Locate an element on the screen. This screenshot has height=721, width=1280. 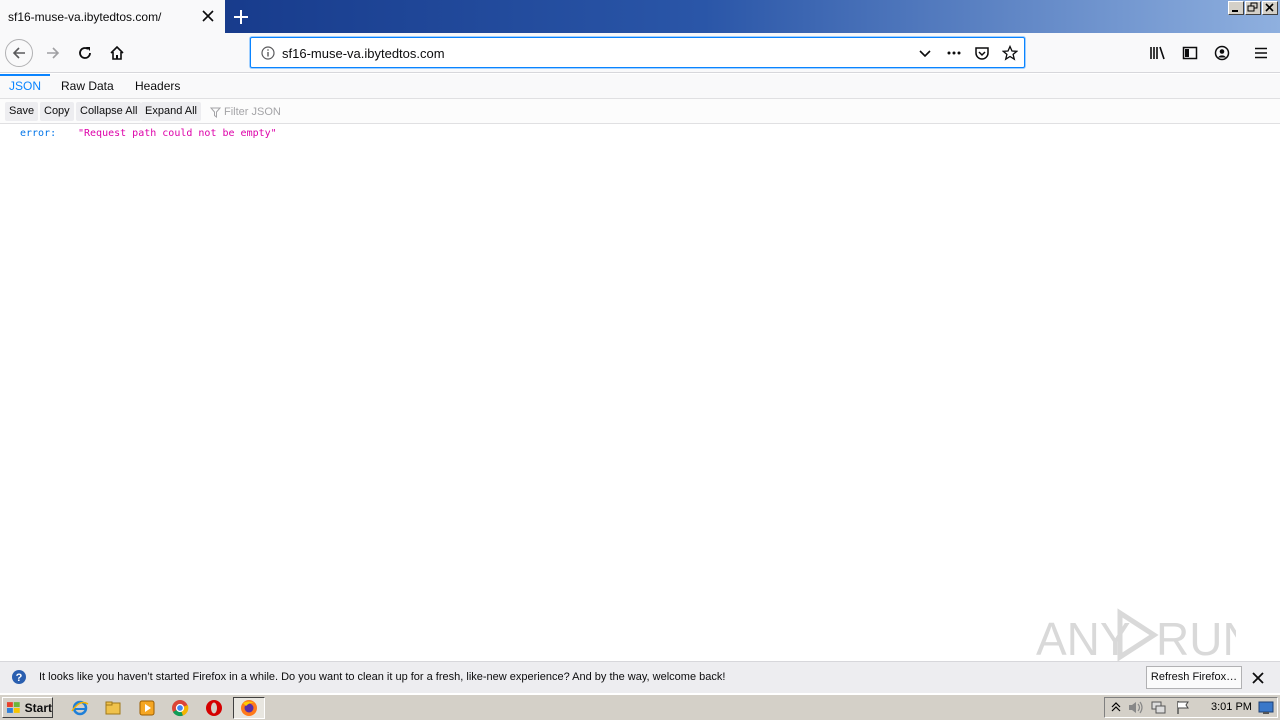
url-bar: sf16-muse-va.ibytedtos.com is located at coordinates (637, 52).